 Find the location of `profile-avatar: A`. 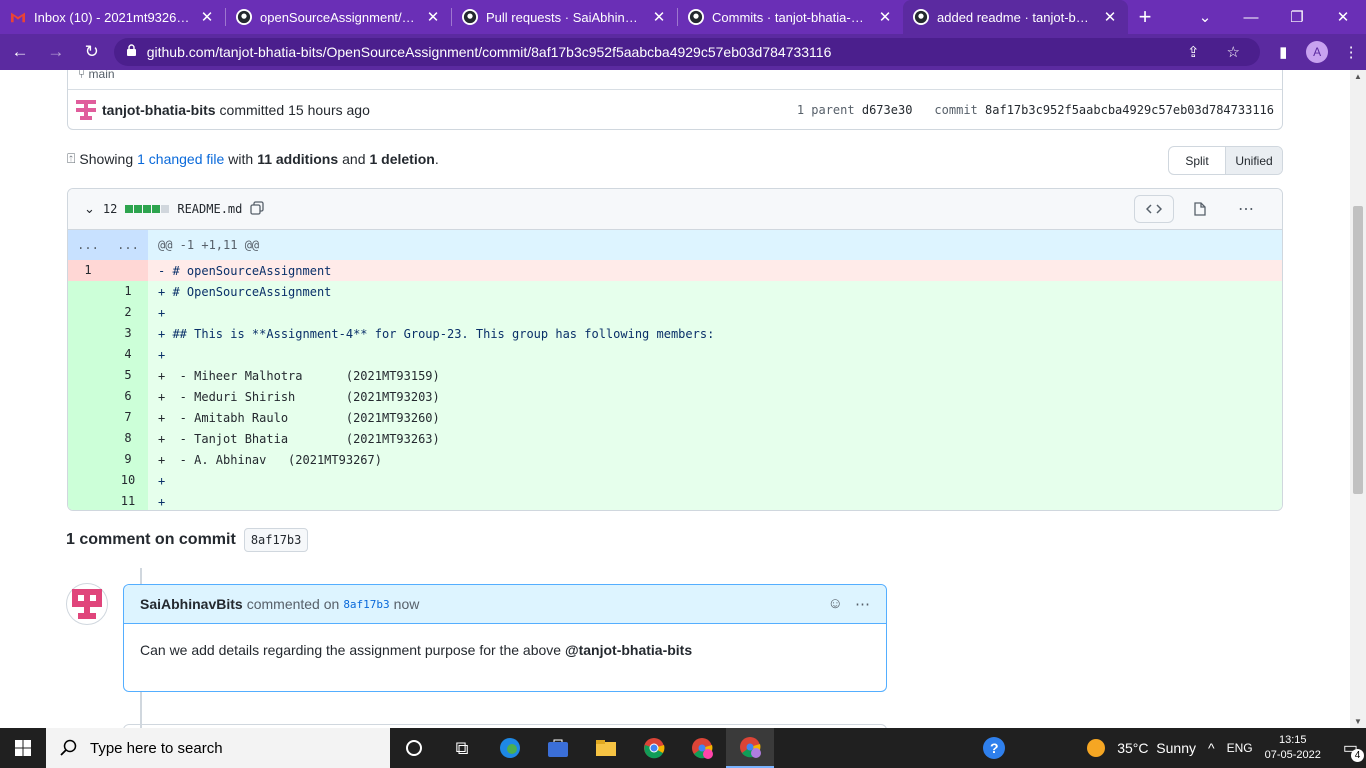

profile-avatar: A is located at coordinates (1317, 52).